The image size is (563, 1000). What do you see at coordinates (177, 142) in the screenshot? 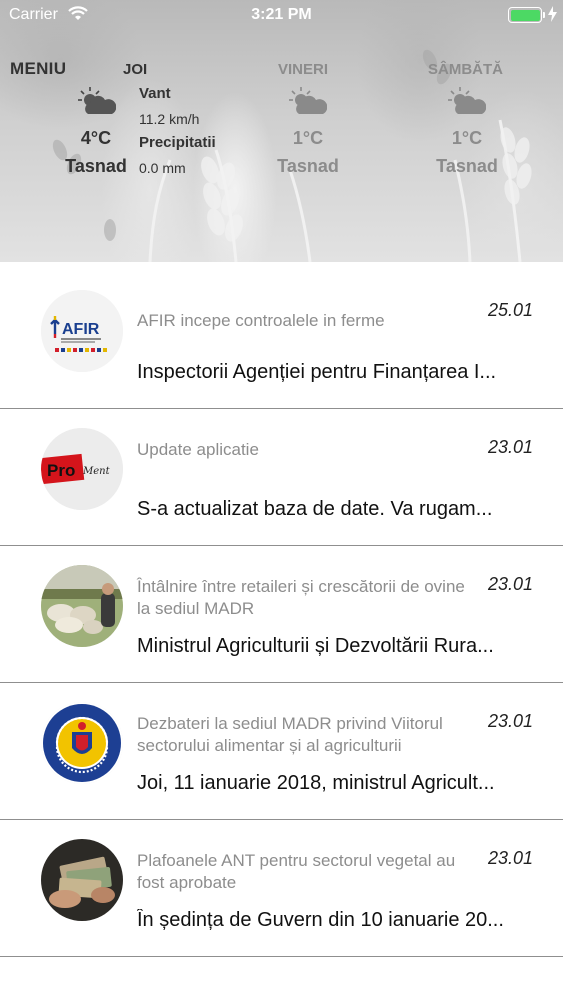
I see `precipitation-label: Precipitatii` at bounding box center [177, 142].